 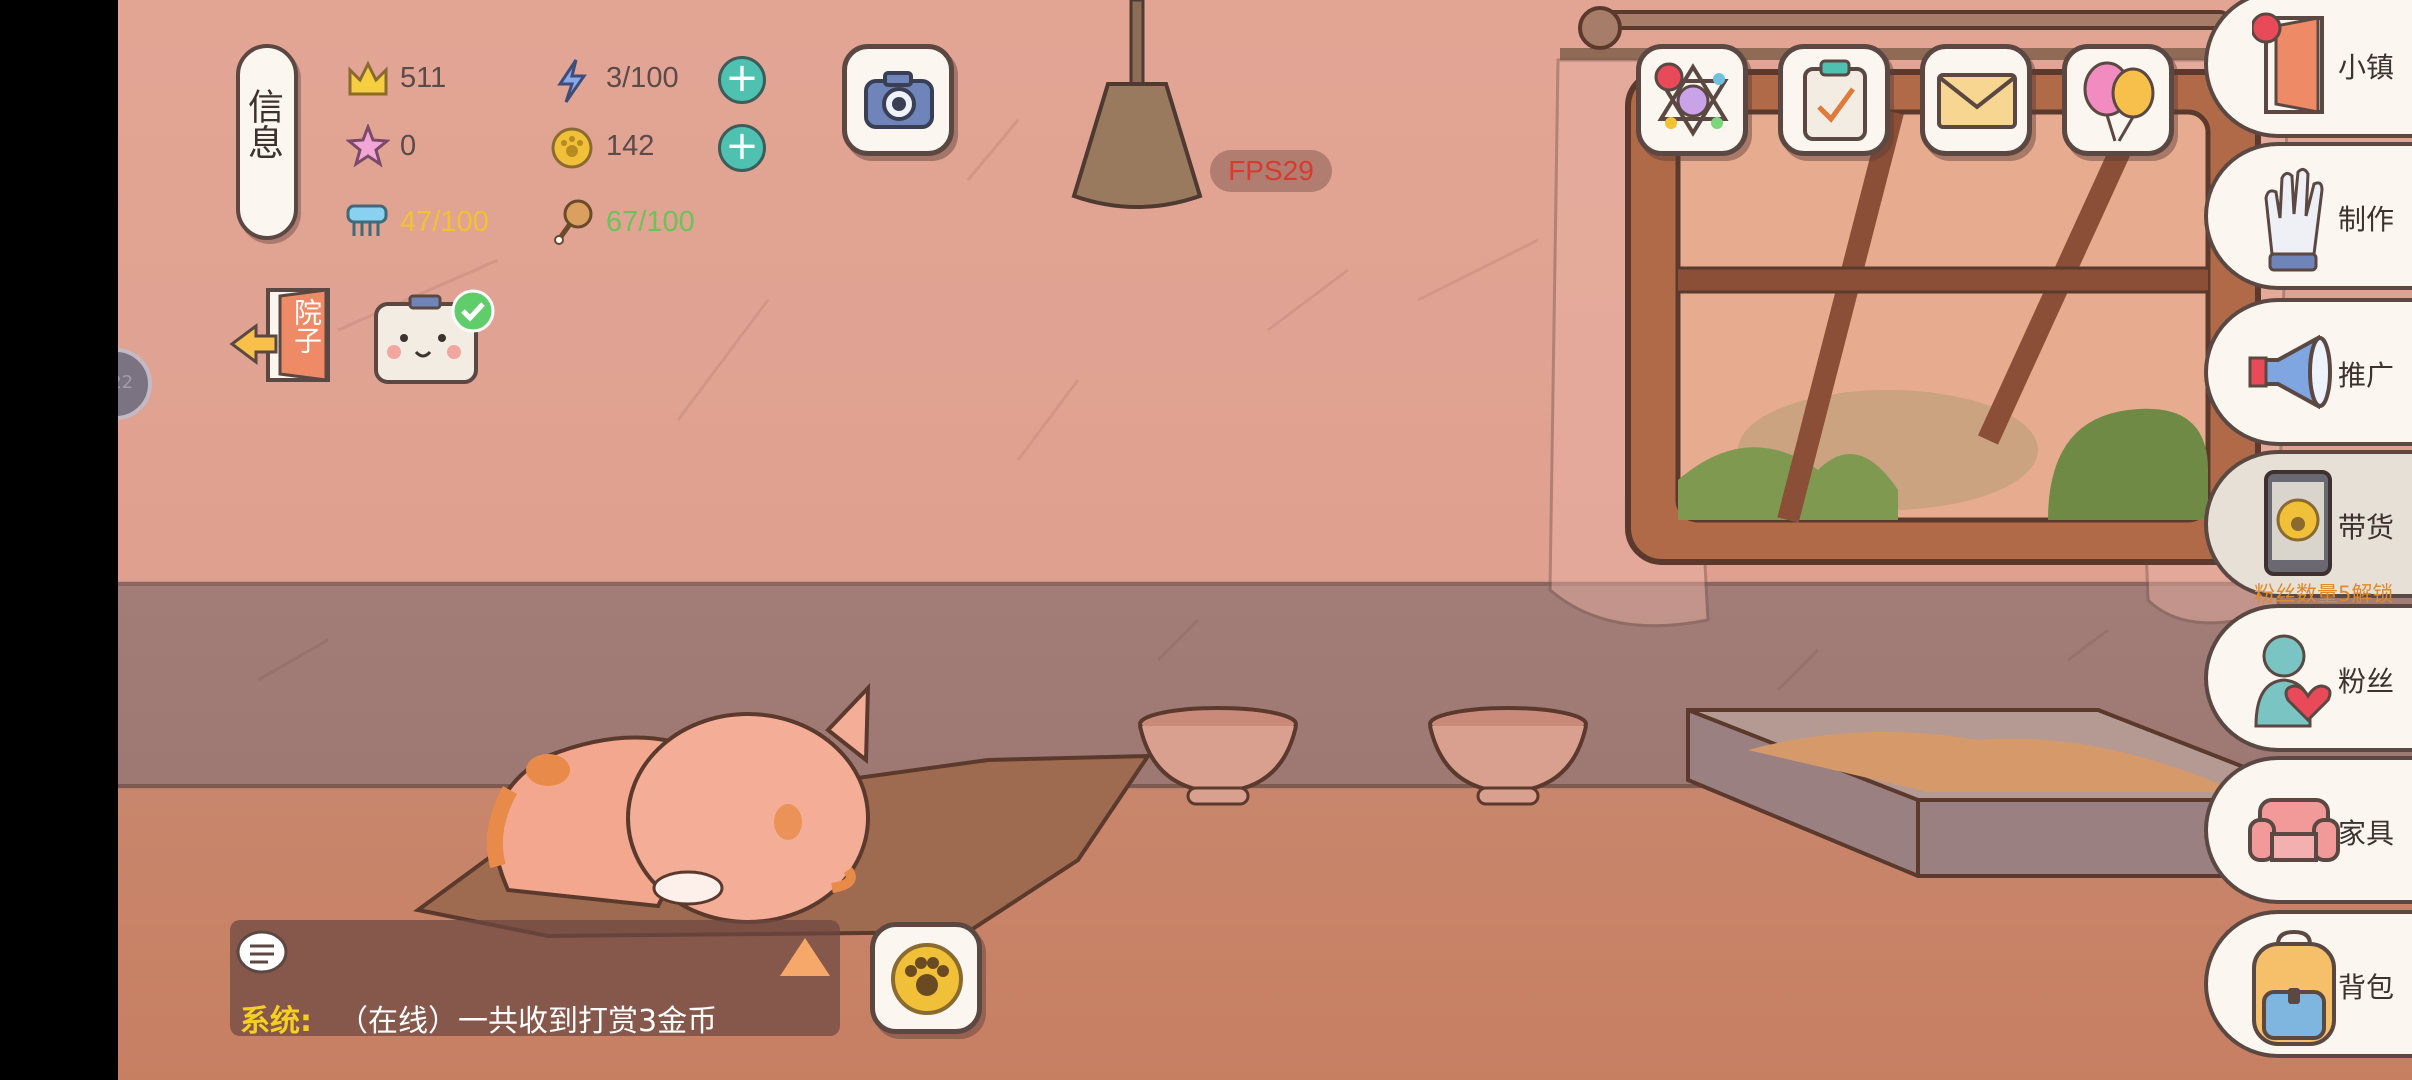 What do you see at coordinates (367, 220) in the screenshot?
I see `brush-icon` at bounding box center [367, 220].